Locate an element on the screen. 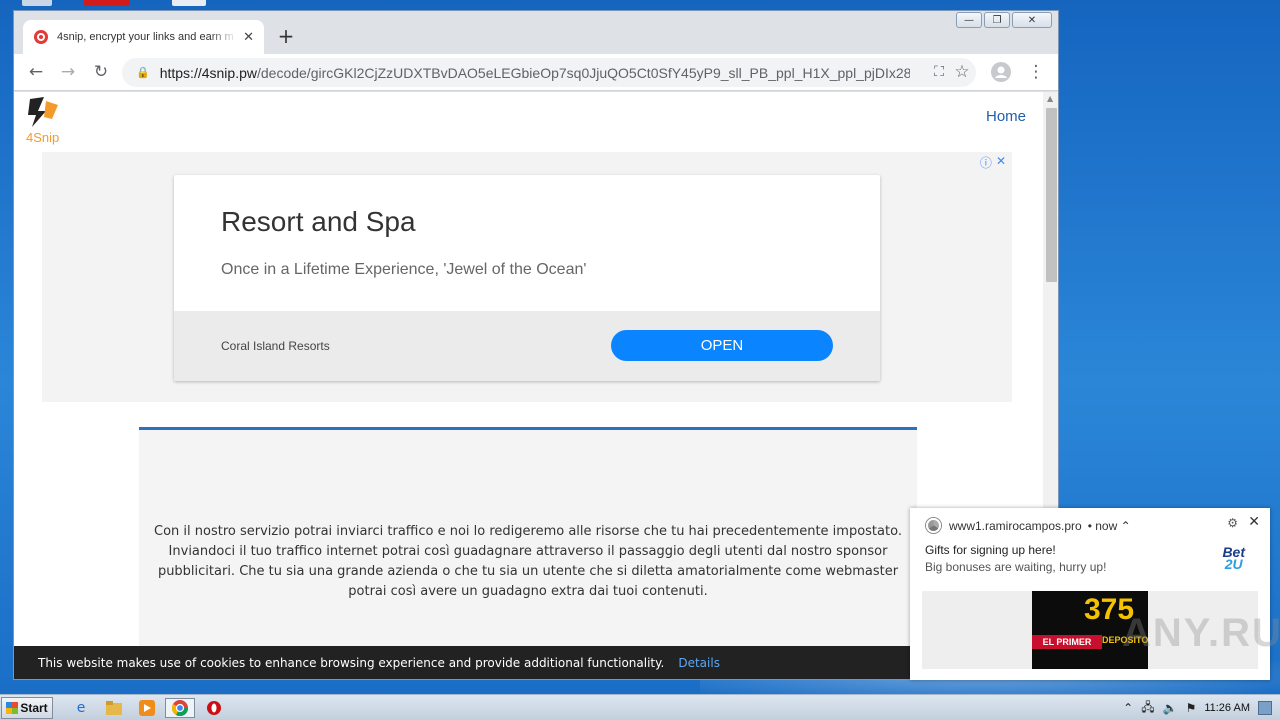 The image size is (1280, 720). taskbar: Start e ⌃ 🖧 🔈 ⚑ 11:26 AM is located at coordinates (640, 707).